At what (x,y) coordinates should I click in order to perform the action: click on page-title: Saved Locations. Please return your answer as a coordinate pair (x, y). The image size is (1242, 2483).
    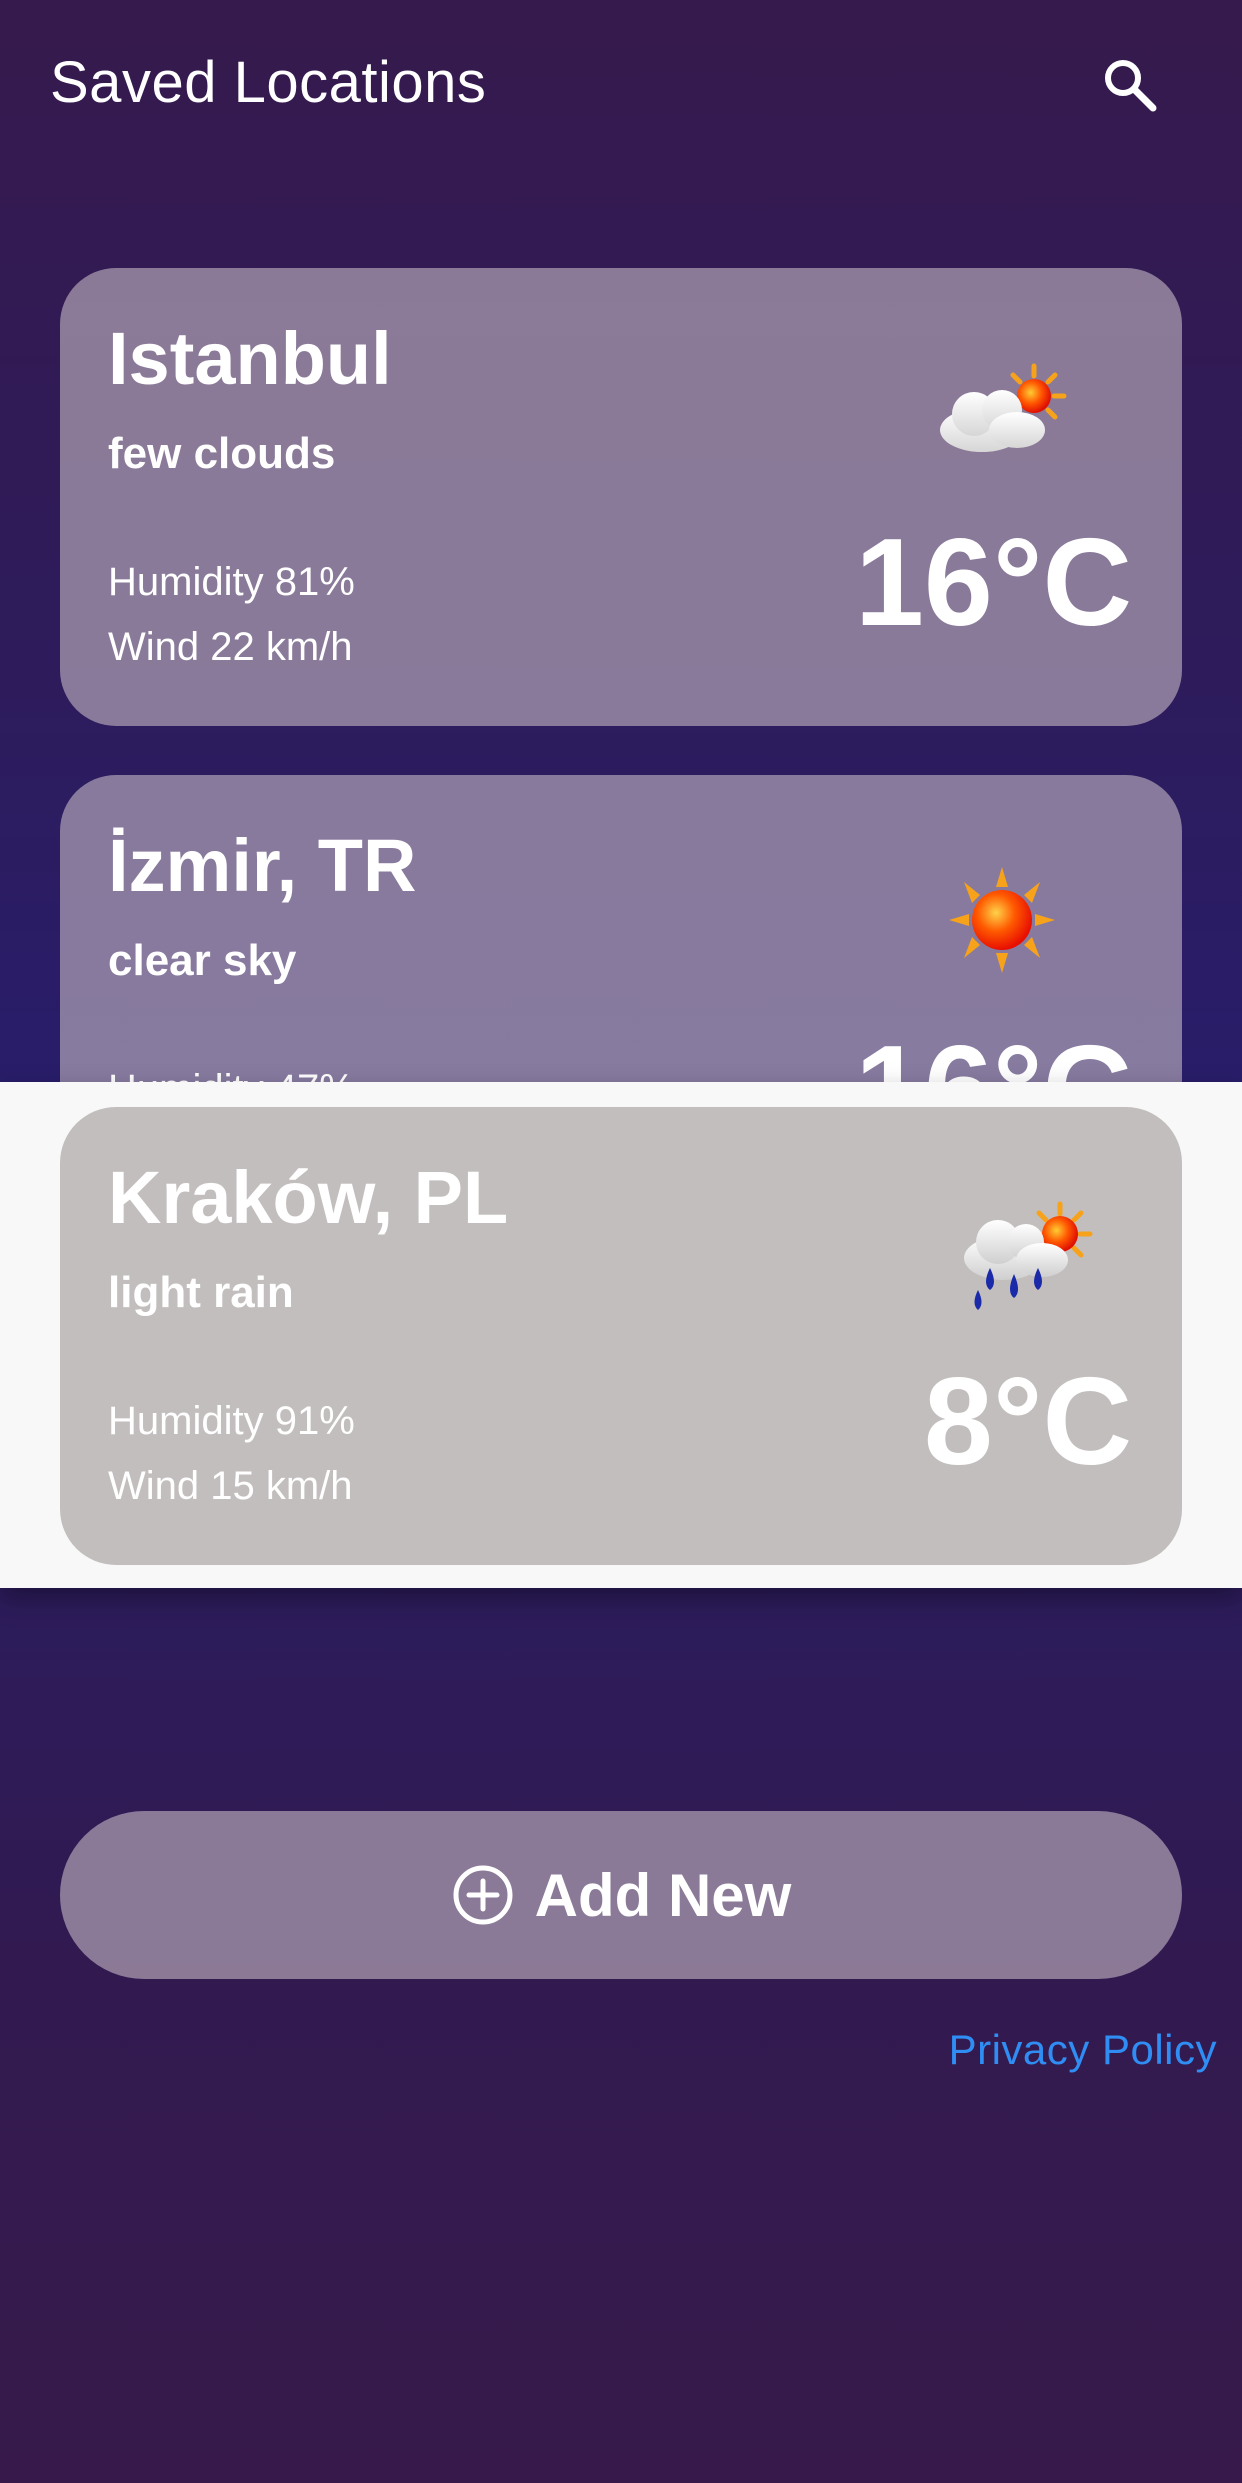
    Looking at the image, I should click on (268, 82).